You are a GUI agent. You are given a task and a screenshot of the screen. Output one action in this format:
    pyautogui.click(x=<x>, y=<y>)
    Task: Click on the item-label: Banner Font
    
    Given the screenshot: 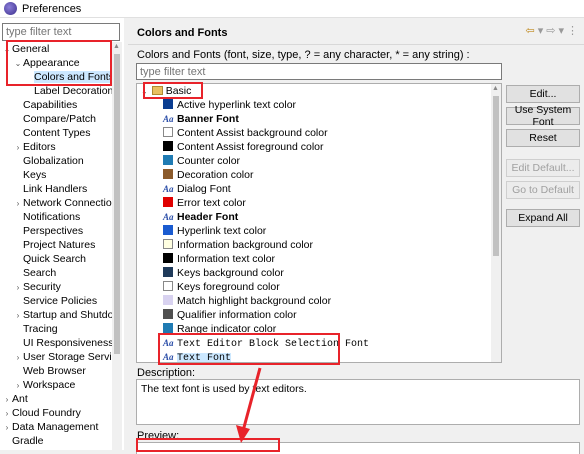 What is the action you would take?
    pyautogui.click(x=208, y=119)
    